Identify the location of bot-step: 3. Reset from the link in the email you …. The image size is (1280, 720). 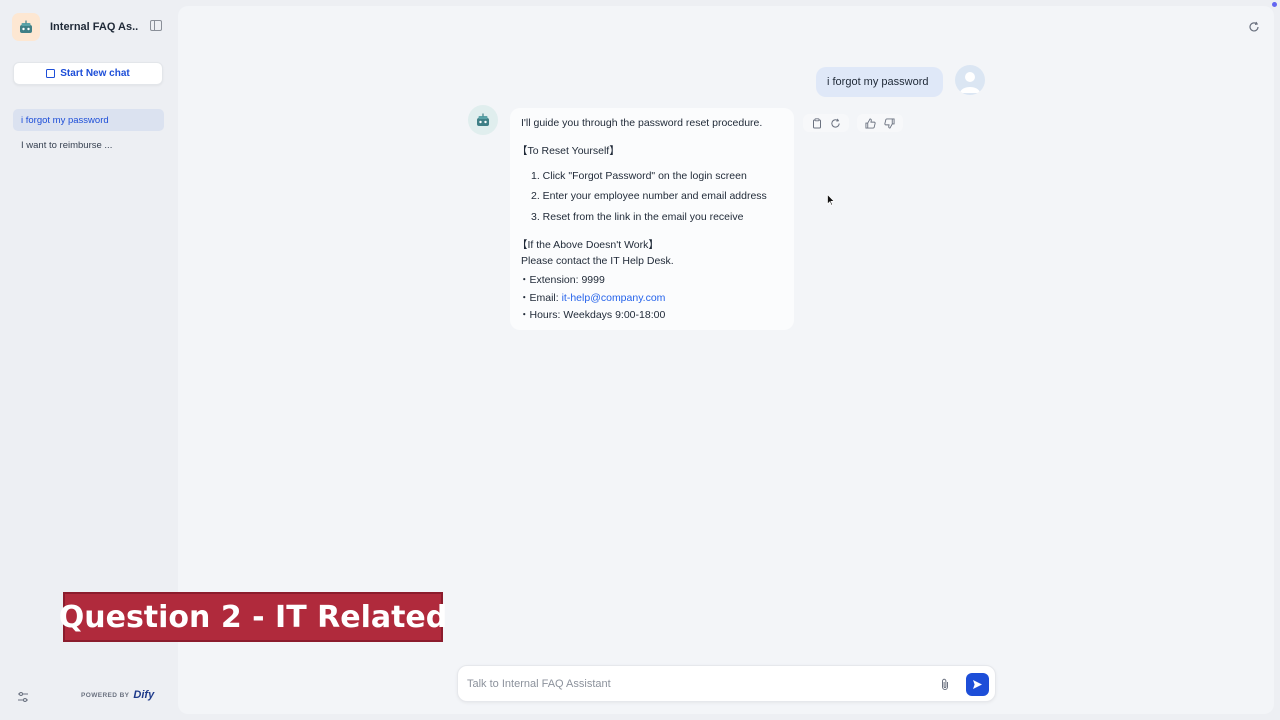
(637, 217).